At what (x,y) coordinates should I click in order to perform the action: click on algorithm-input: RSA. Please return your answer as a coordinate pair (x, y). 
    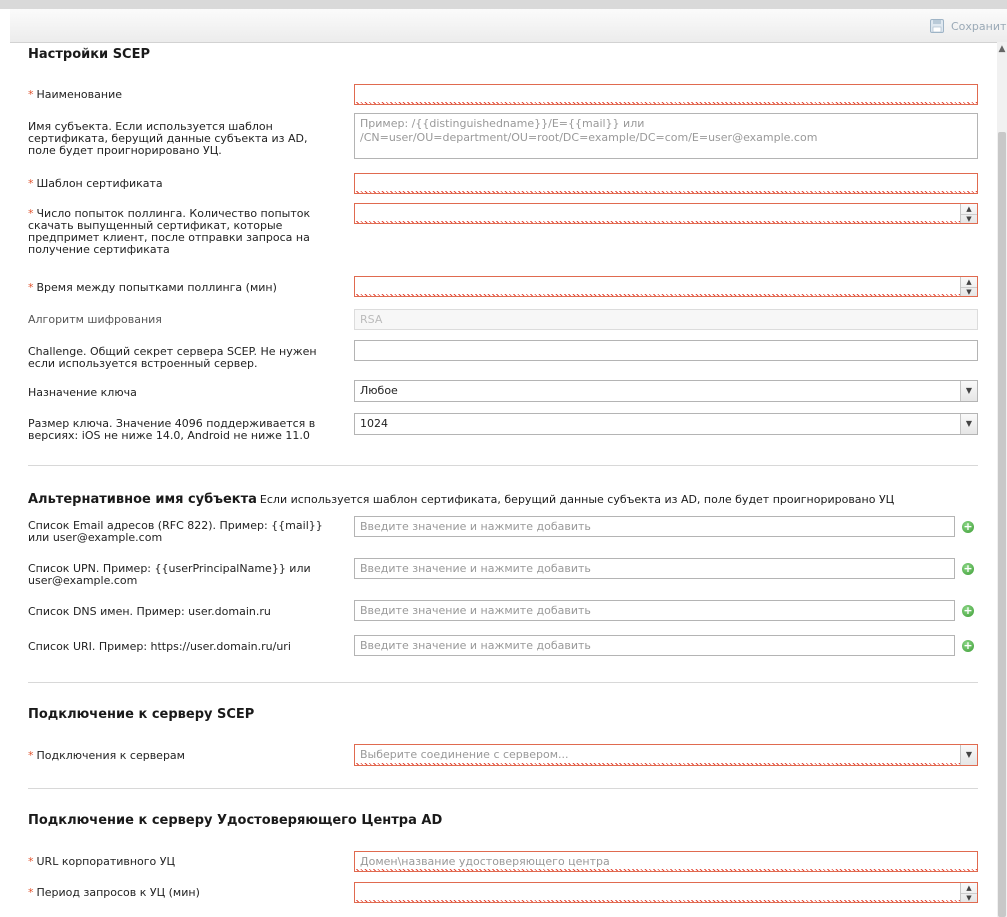
    Looking at the image, I should click on (666, 319).